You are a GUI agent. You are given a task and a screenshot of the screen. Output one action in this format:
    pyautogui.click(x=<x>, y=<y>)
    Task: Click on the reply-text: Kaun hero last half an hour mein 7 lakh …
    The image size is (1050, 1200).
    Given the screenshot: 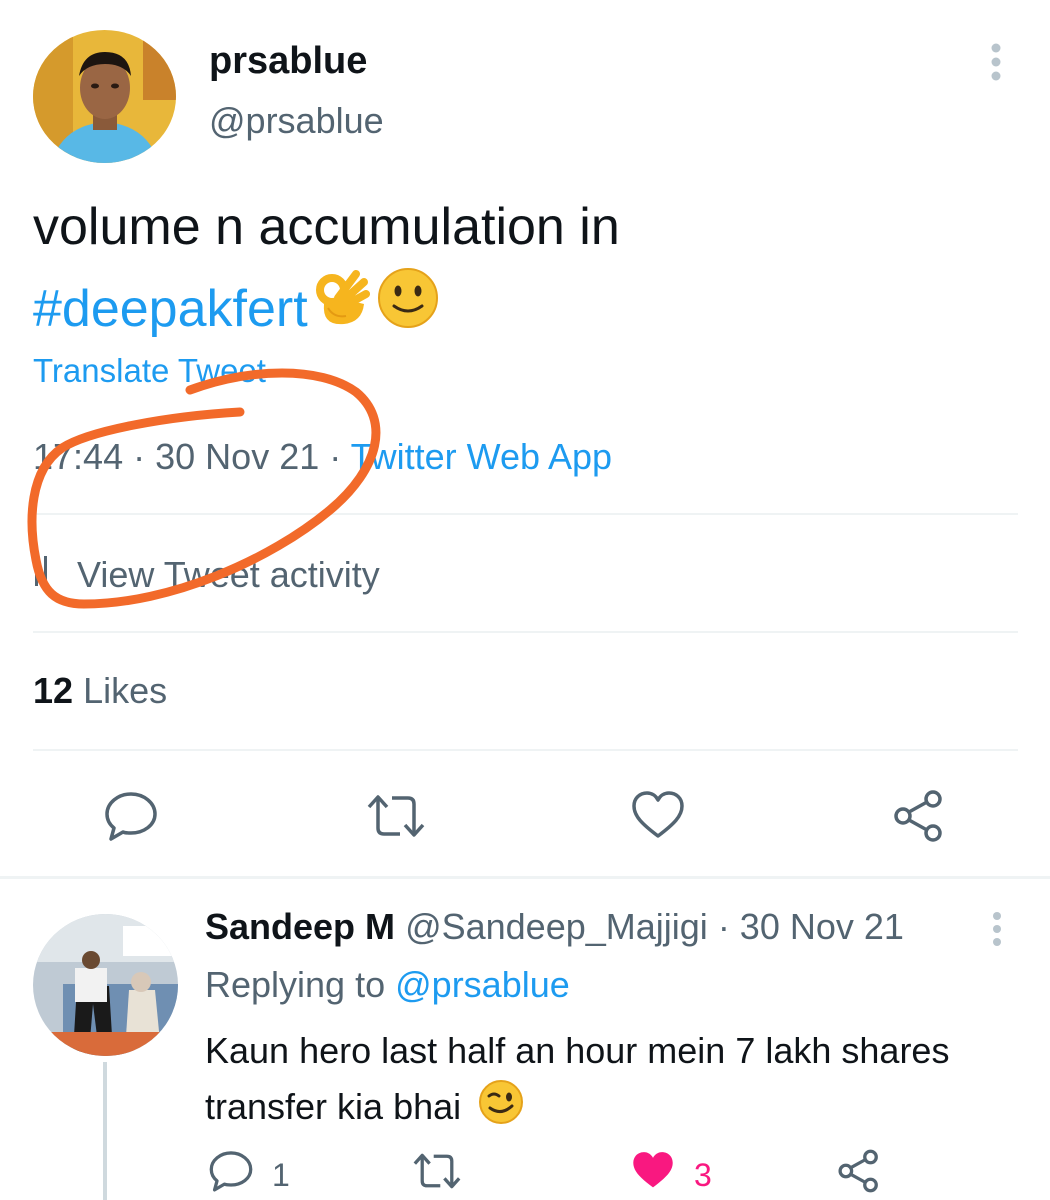 What is the action you would take?
    pyautogui.click(x=605, y=1082)
    